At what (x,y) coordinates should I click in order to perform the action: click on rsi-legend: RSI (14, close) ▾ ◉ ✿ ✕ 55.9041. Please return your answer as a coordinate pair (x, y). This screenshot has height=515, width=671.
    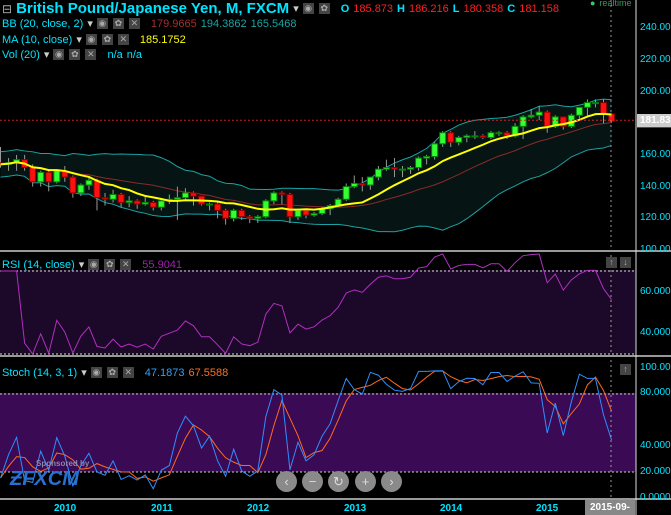
    Looking at the image, I should click on (92, 265).